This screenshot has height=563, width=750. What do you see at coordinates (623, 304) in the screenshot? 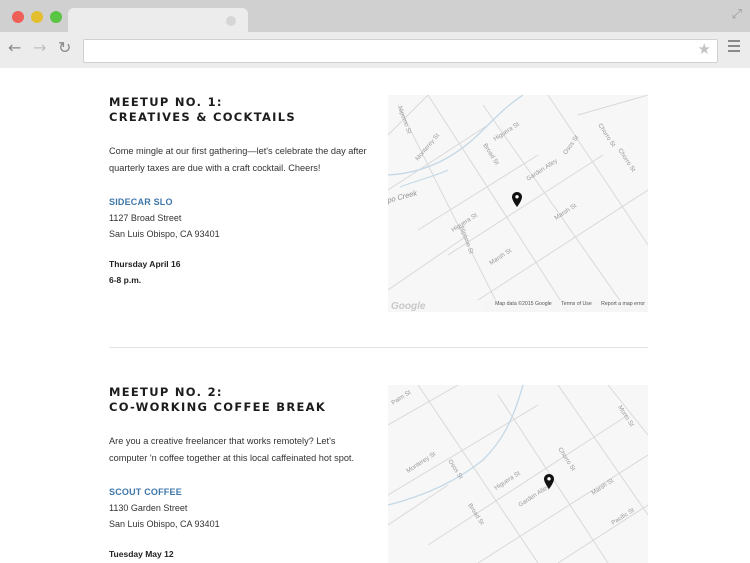
I see `report-error-link: Report a map error` at bounding box center [623, 304].